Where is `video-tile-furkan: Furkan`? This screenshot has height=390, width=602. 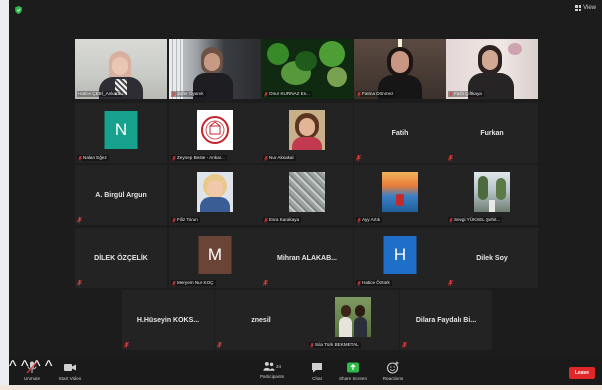 video-tile-furkan: Furkan is located at coordinates (492, 133).